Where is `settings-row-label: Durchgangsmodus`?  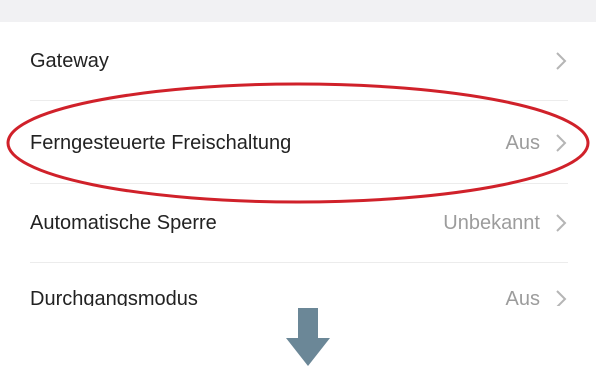 settings-row-label: Durchgangsmodus is located at coordinates (114, 297).